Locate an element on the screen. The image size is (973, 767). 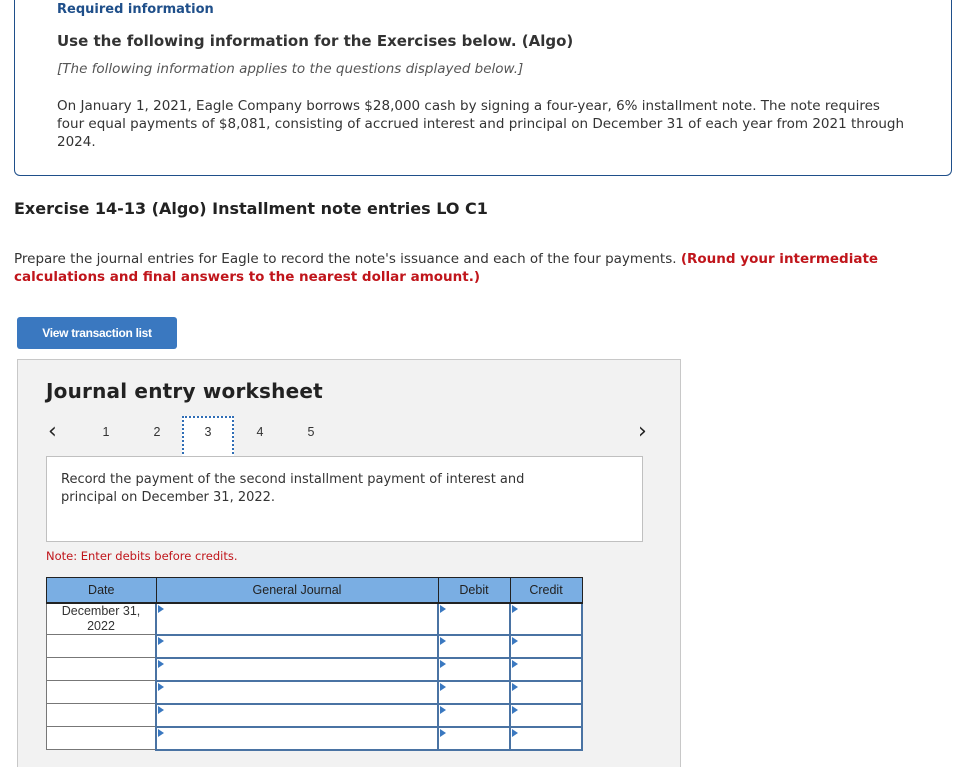
journal-header-row: Date General Journal Debit Credit is located at coordinates (314, 590).